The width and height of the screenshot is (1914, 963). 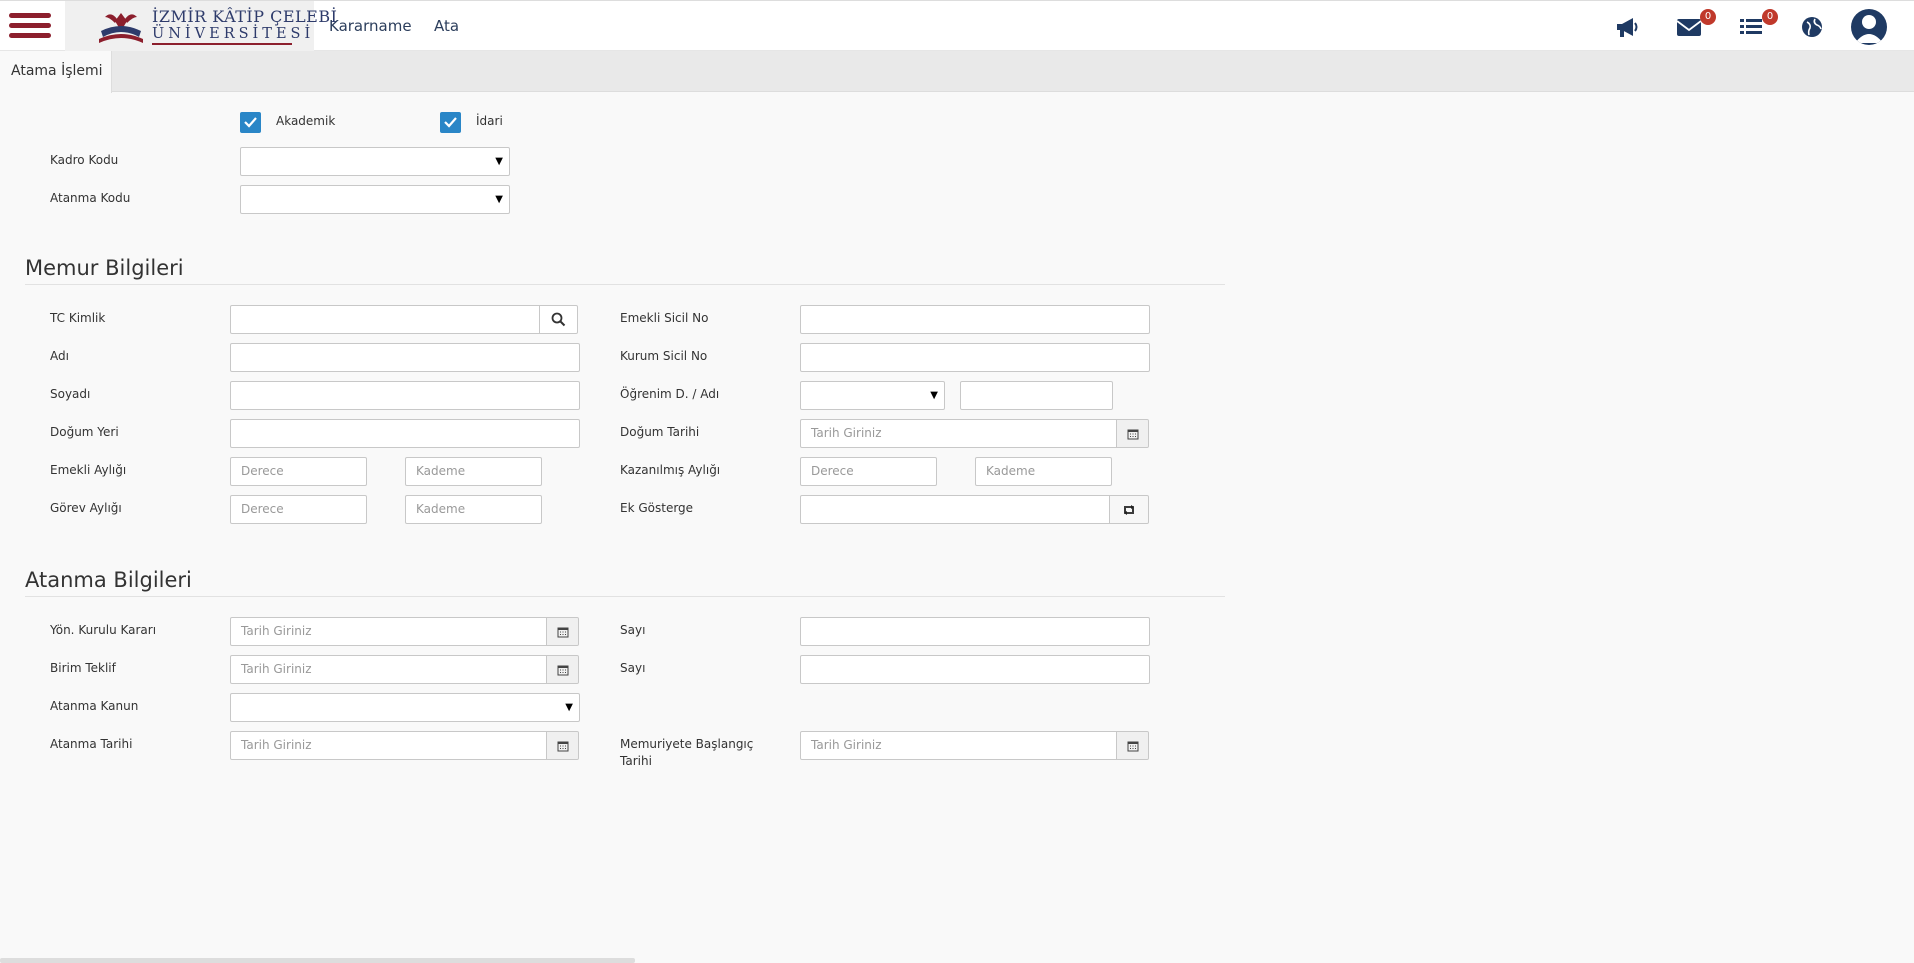 I want to click on globe-icon, so click(x=1813, y=27).